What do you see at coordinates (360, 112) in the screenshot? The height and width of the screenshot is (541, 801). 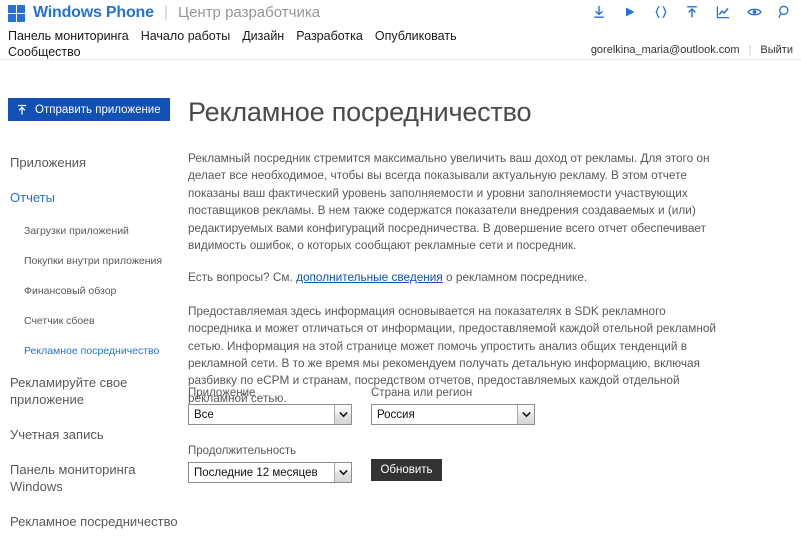 I see `page-title: Рекламное посредничество` at bounding box center [360, 112].